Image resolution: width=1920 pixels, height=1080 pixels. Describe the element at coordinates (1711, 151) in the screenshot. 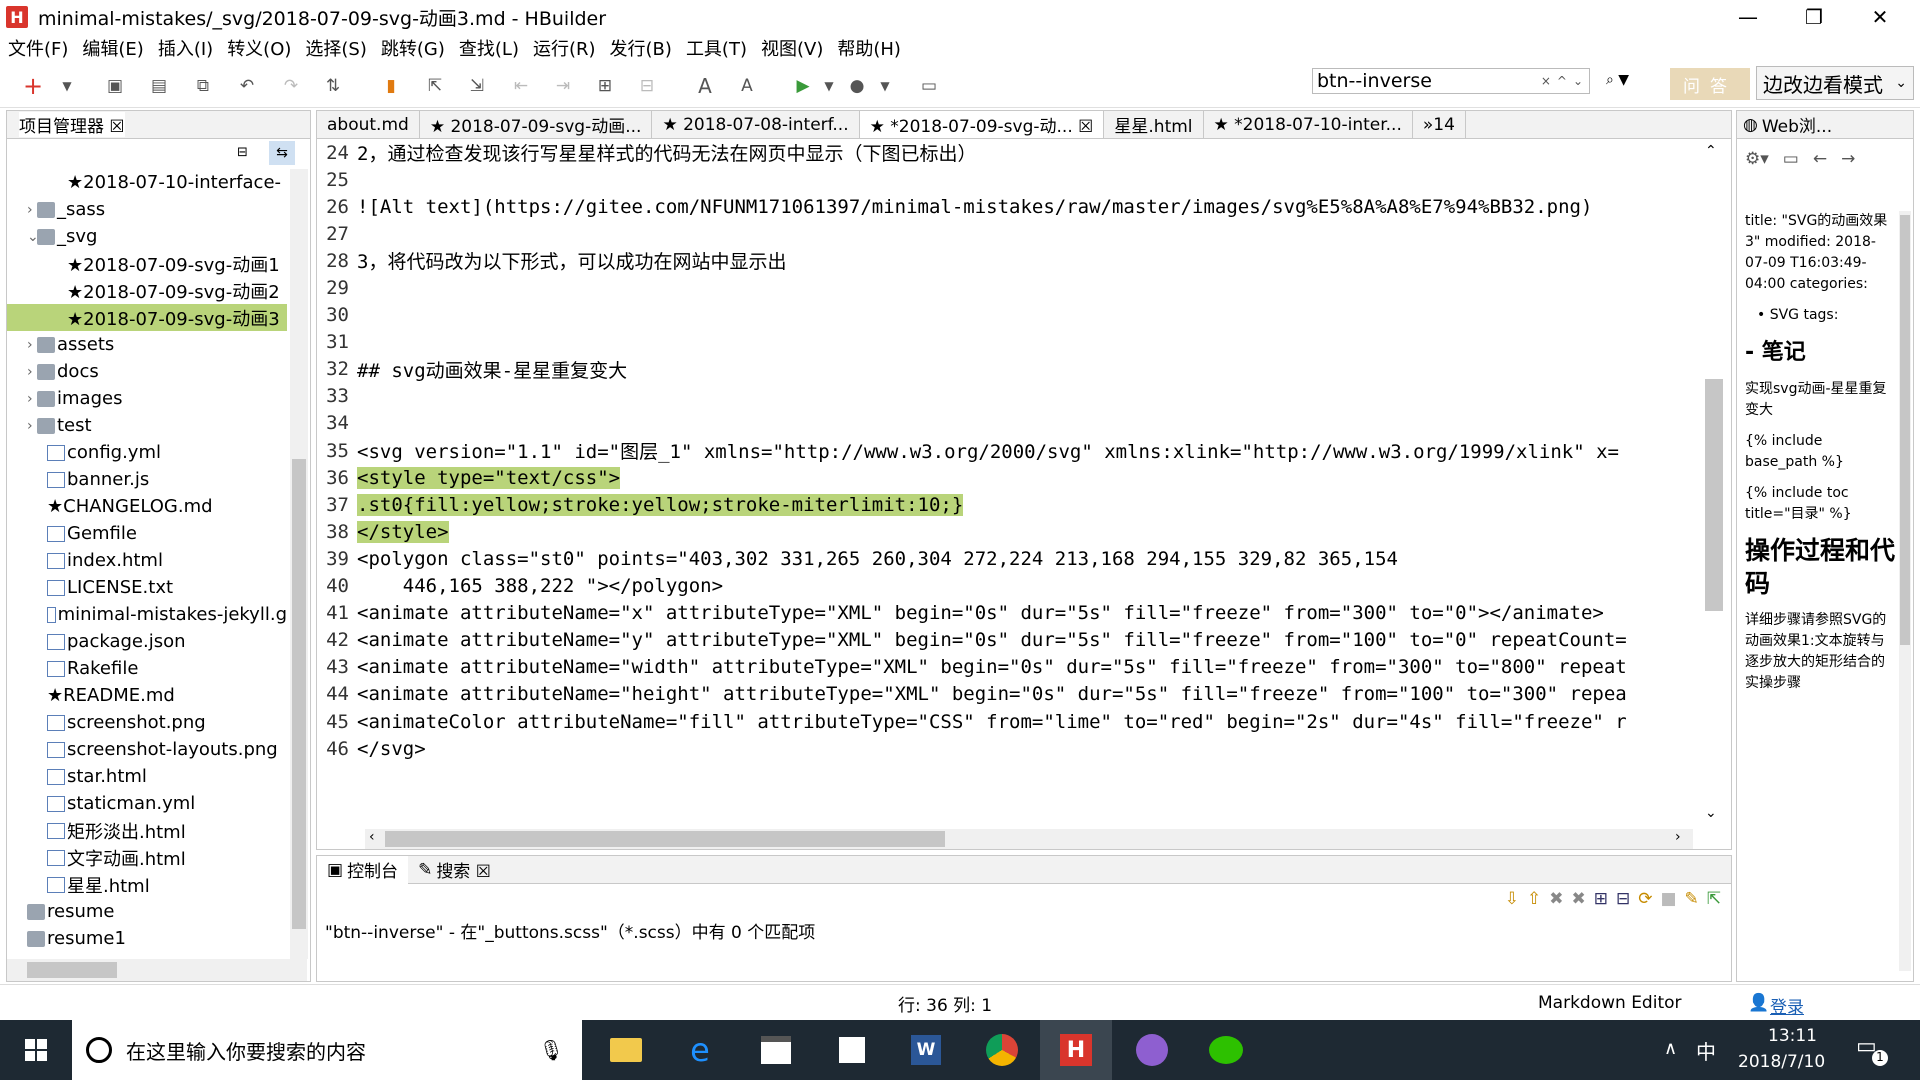

I see `scroll-up-icon: ⌃` at that location.